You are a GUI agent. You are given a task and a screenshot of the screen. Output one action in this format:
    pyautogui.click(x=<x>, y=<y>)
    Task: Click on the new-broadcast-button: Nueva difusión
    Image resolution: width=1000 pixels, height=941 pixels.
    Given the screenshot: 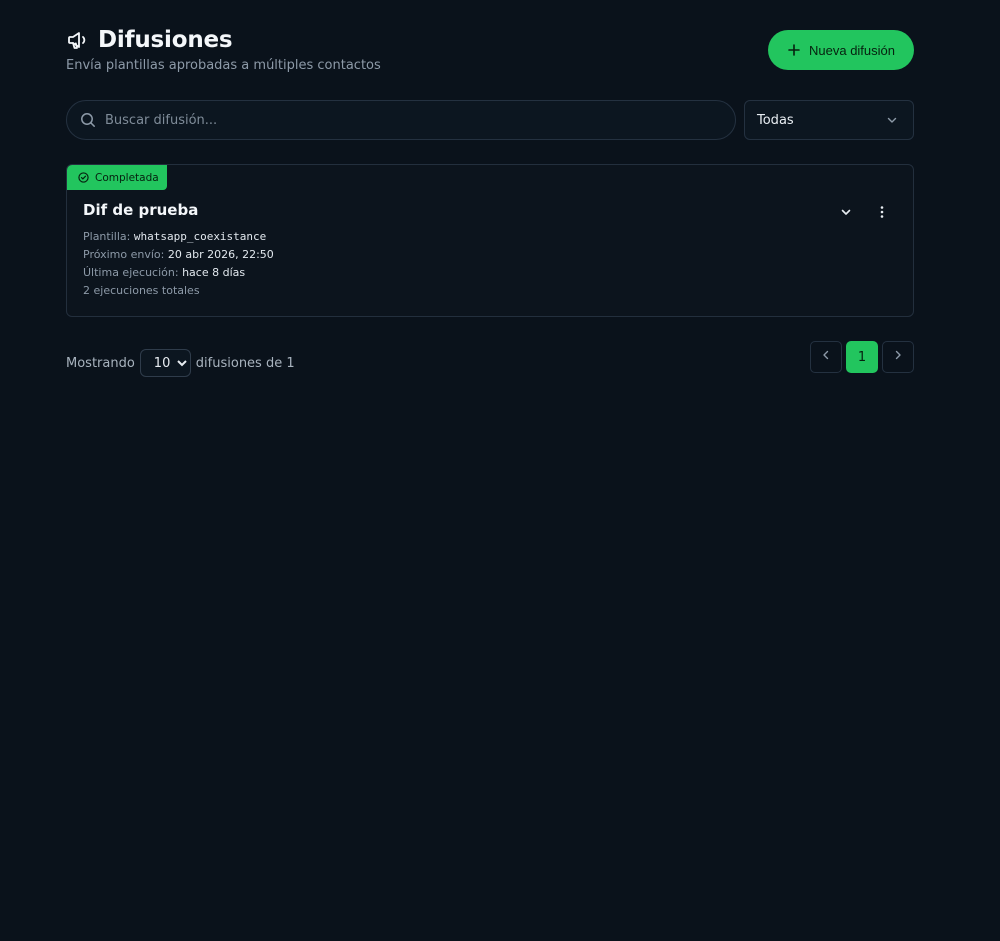 What is the action you would take?
    pyautogui.click(x=841, y=50)
    